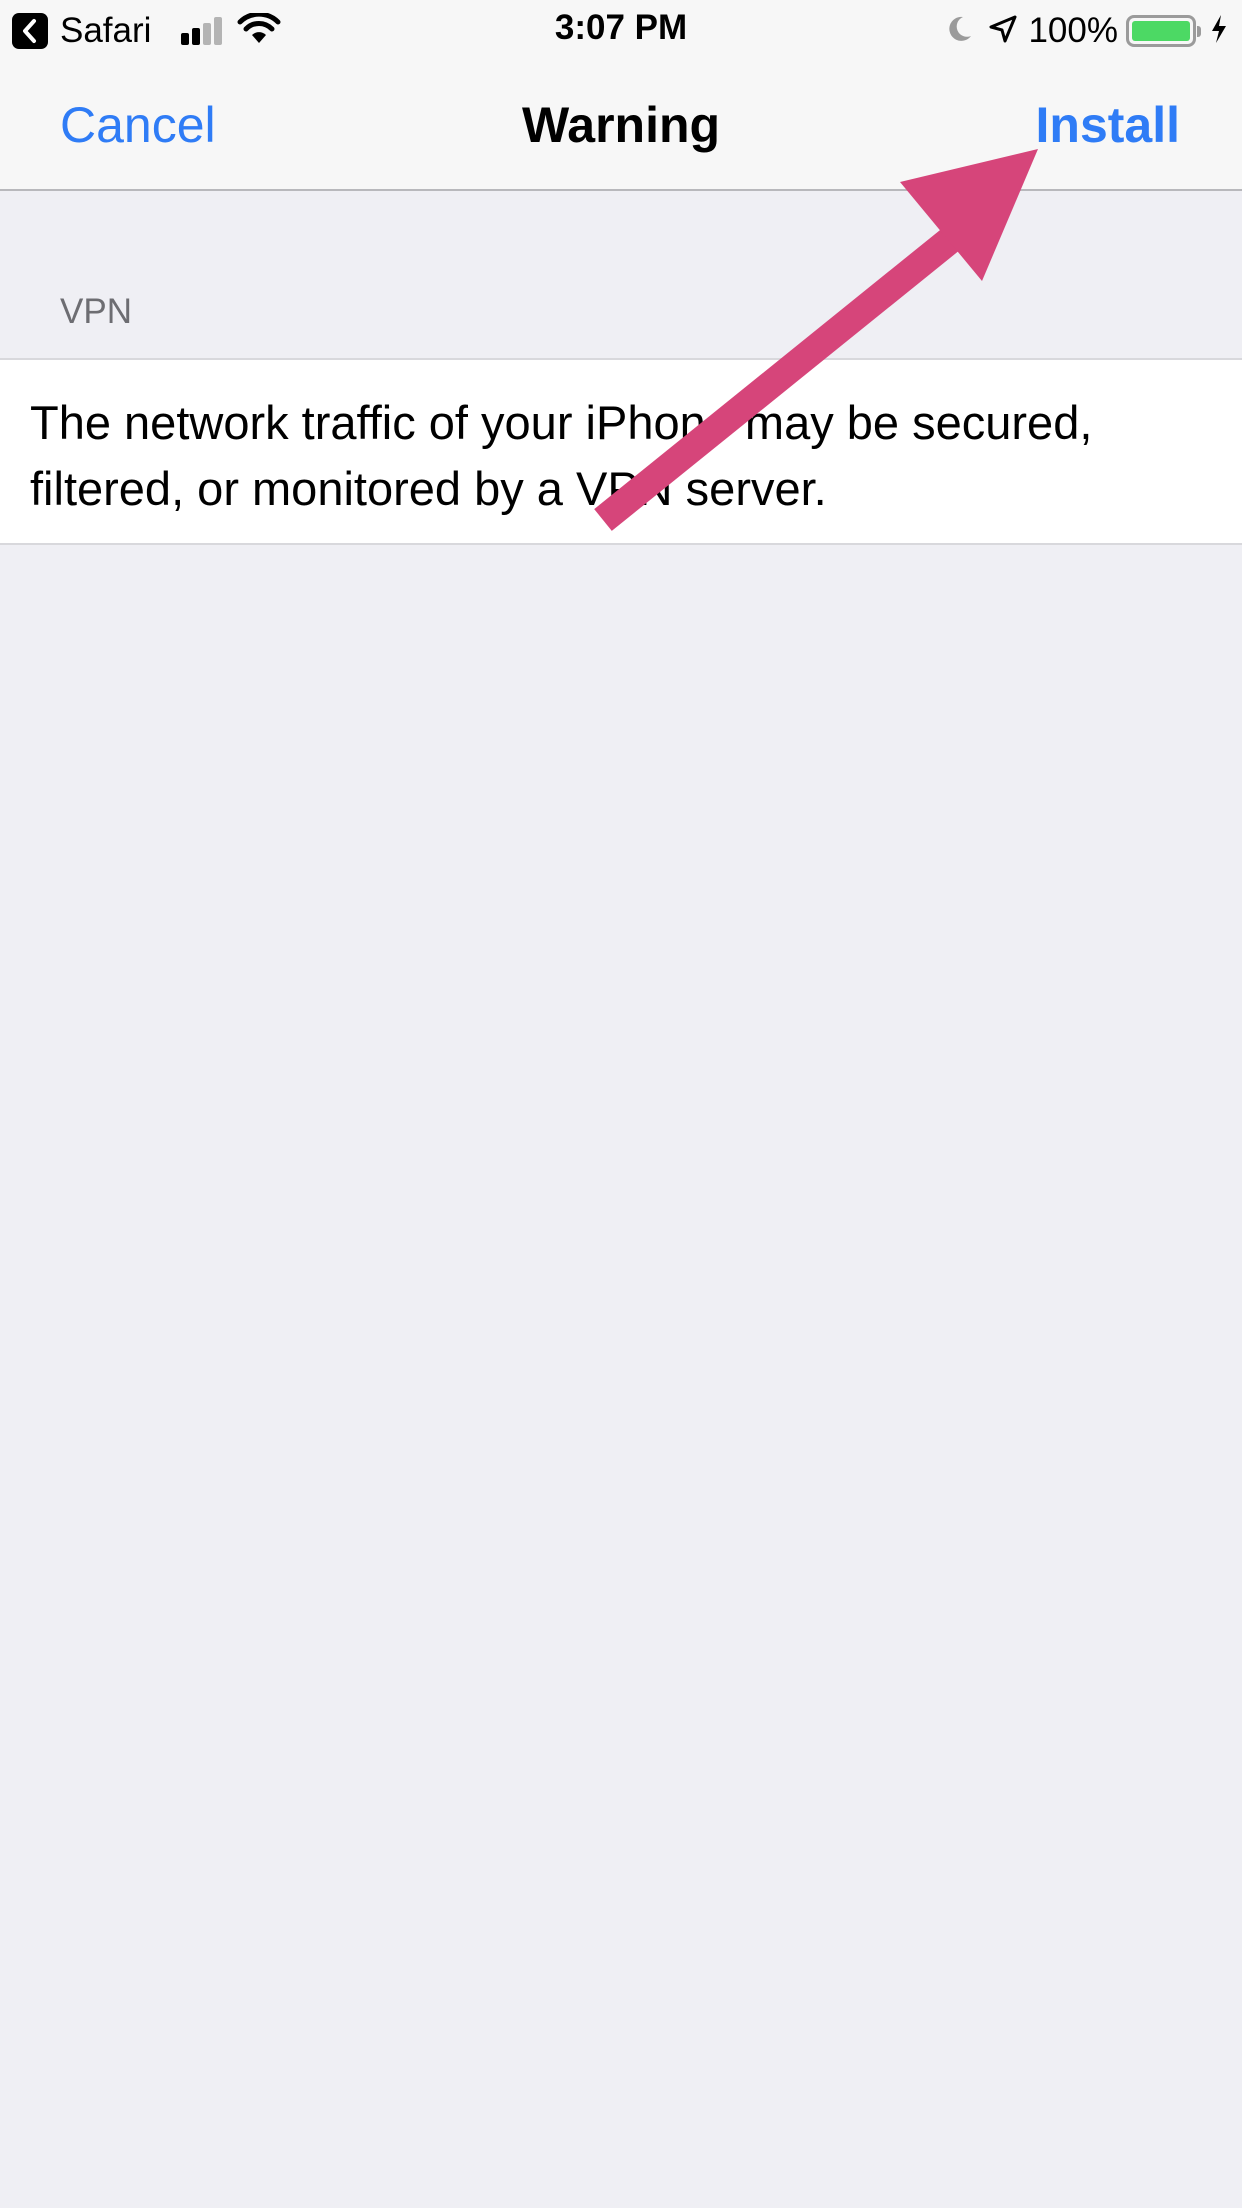  Describe the element at coordinates (959, 31) in the screenshot. I see `moon-icon` at that location.